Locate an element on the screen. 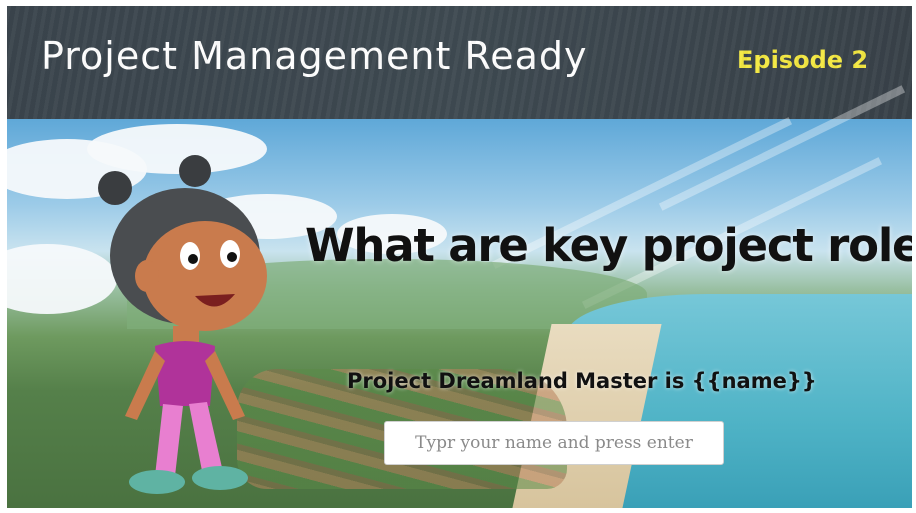 The height and width of the screenshot is (513, 916). question-heading: What are key project roles? is located at coordinates (608, 245).